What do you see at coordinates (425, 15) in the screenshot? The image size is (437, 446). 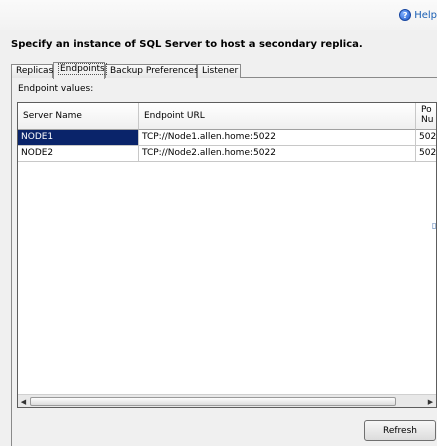 I see `help-label: Help` at bounding box center [425, 15].